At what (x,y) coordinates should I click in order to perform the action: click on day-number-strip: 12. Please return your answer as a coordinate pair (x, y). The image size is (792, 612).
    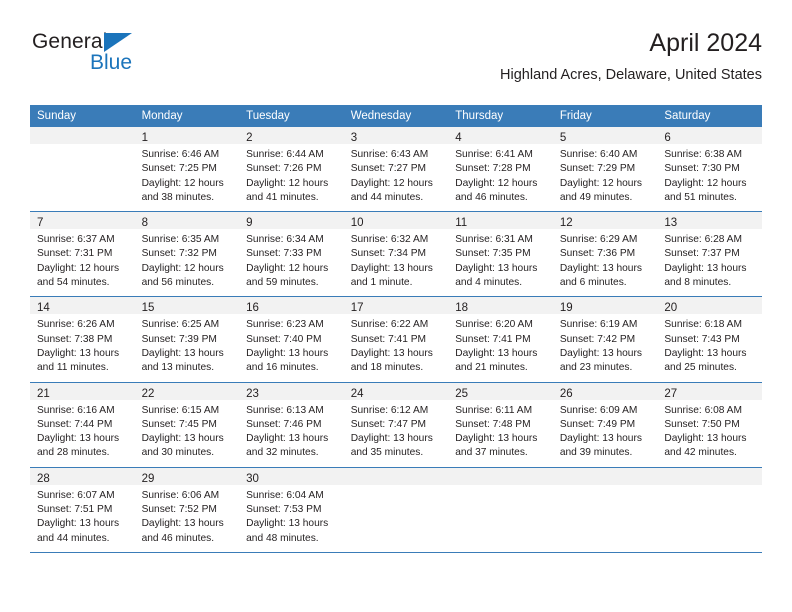
    Looking at the image, I should click on (605, 221).